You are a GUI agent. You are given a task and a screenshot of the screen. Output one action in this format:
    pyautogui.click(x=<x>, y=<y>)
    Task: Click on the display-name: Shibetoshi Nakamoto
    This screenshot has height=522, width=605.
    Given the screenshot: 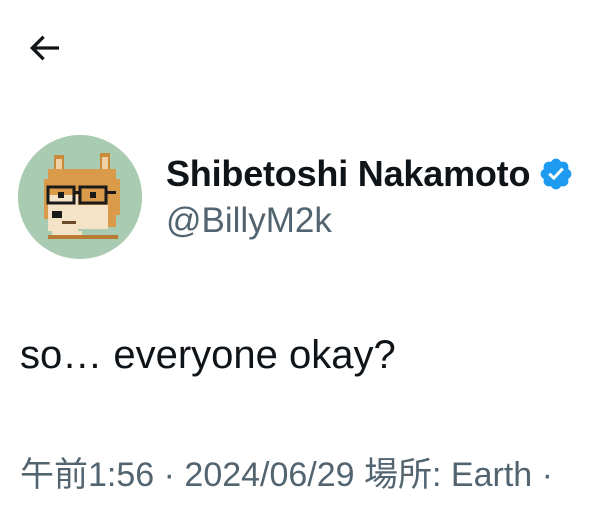 What is the action you would take?
    pyautogui.click(x=348, y=174)
    